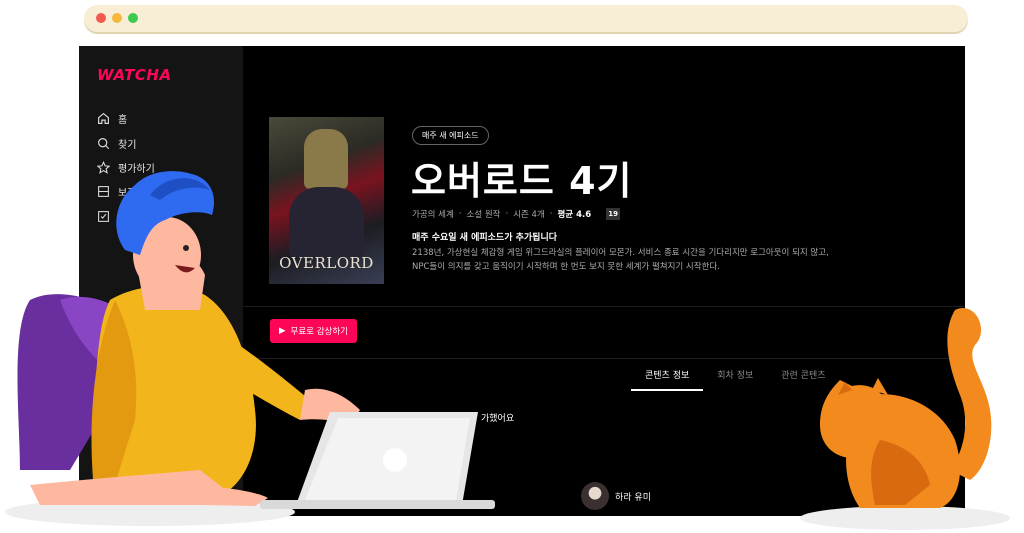  I want to click on sidebar-item-home: 홈, so click(112, 118).